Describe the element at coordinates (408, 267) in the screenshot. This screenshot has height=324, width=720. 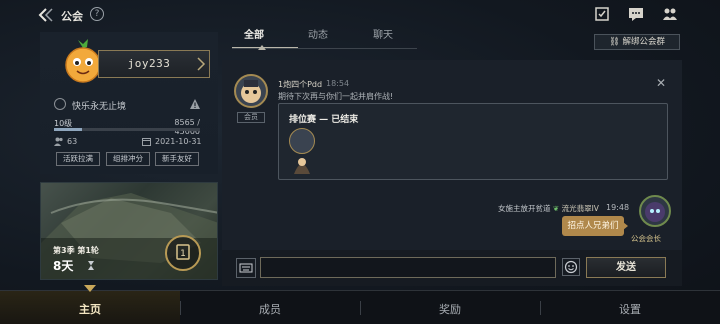
I see `message-input` at that location.